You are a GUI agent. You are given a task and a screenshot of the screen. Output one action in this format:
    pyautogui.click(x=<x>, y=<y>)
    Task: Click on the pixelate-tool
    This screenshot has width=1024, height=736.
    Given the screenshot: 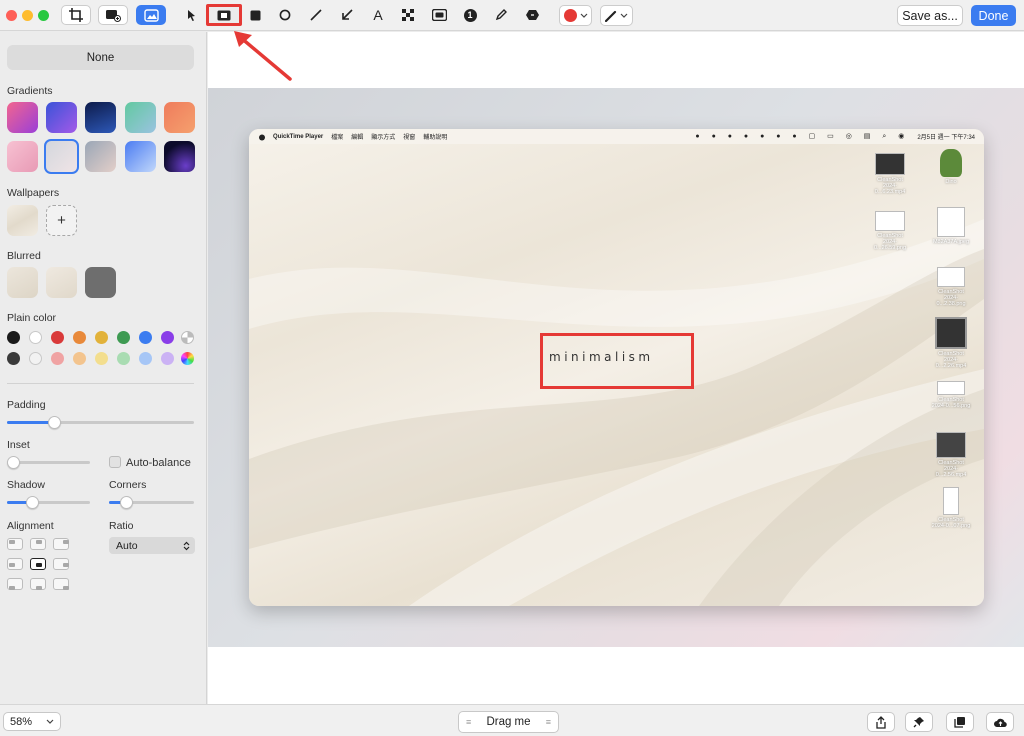 What is the action you would take?
    pyautogui.click(x=408, y=15)
    